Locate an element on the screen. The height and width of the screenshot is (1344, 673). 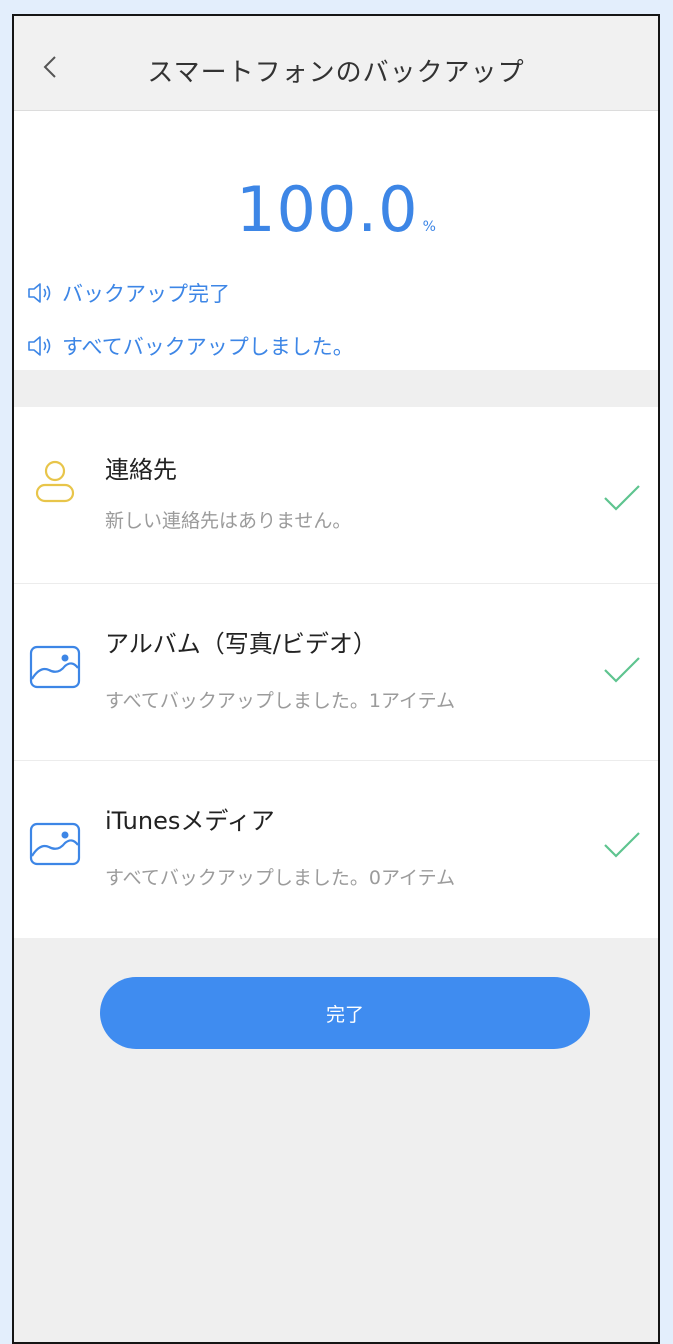
item-subtitle: すべてバックアップしました。0アイテム is located at coordinates (280, 878).